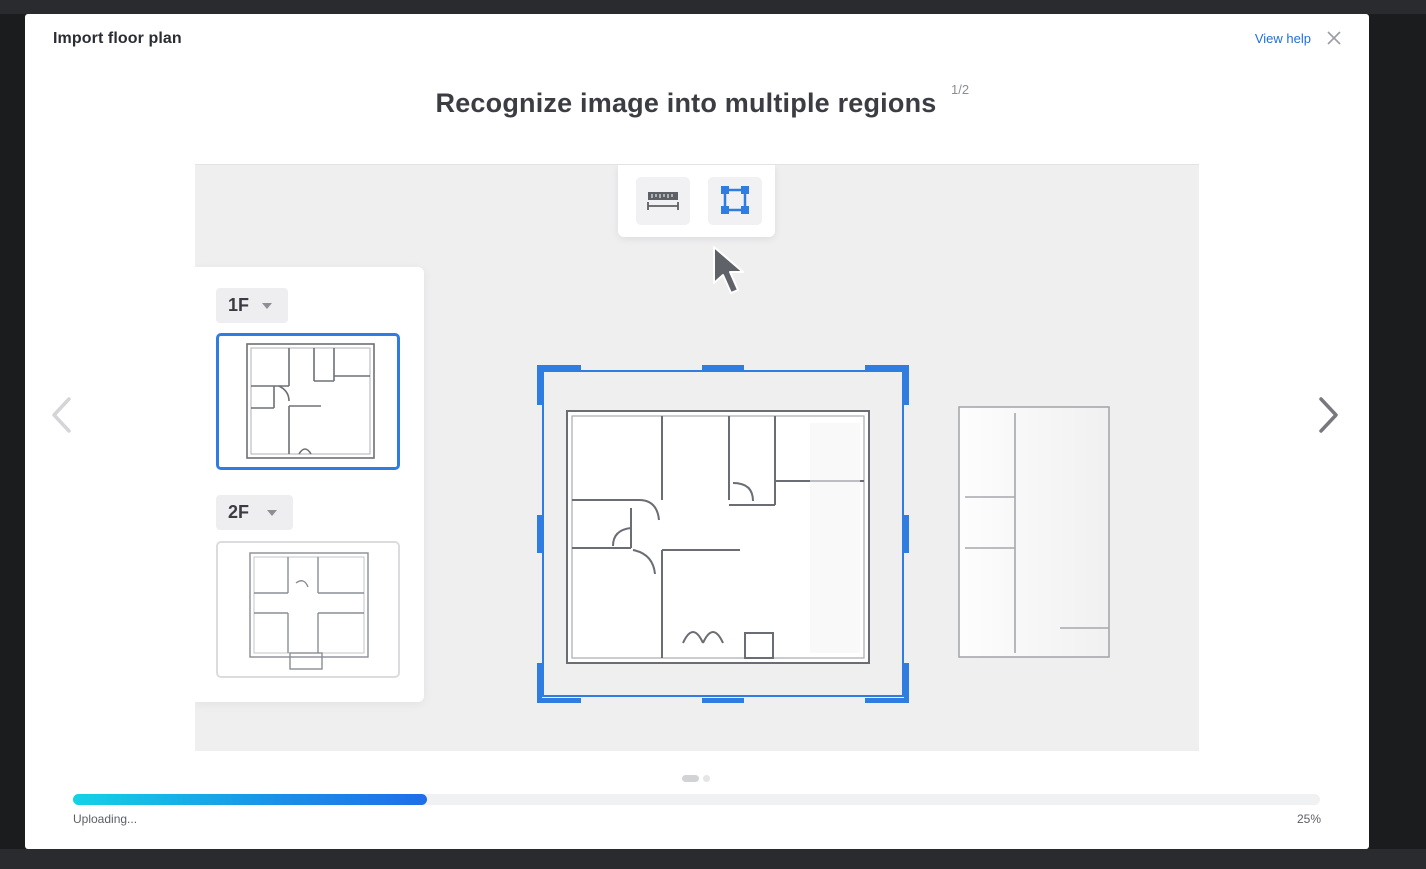 The height and width of the screenshot is (869, 1426). What do you see at coordinates (117, 38) in the screenshot?
I see `dialog-title: Import floor plan` at bounding box center [117, 38].